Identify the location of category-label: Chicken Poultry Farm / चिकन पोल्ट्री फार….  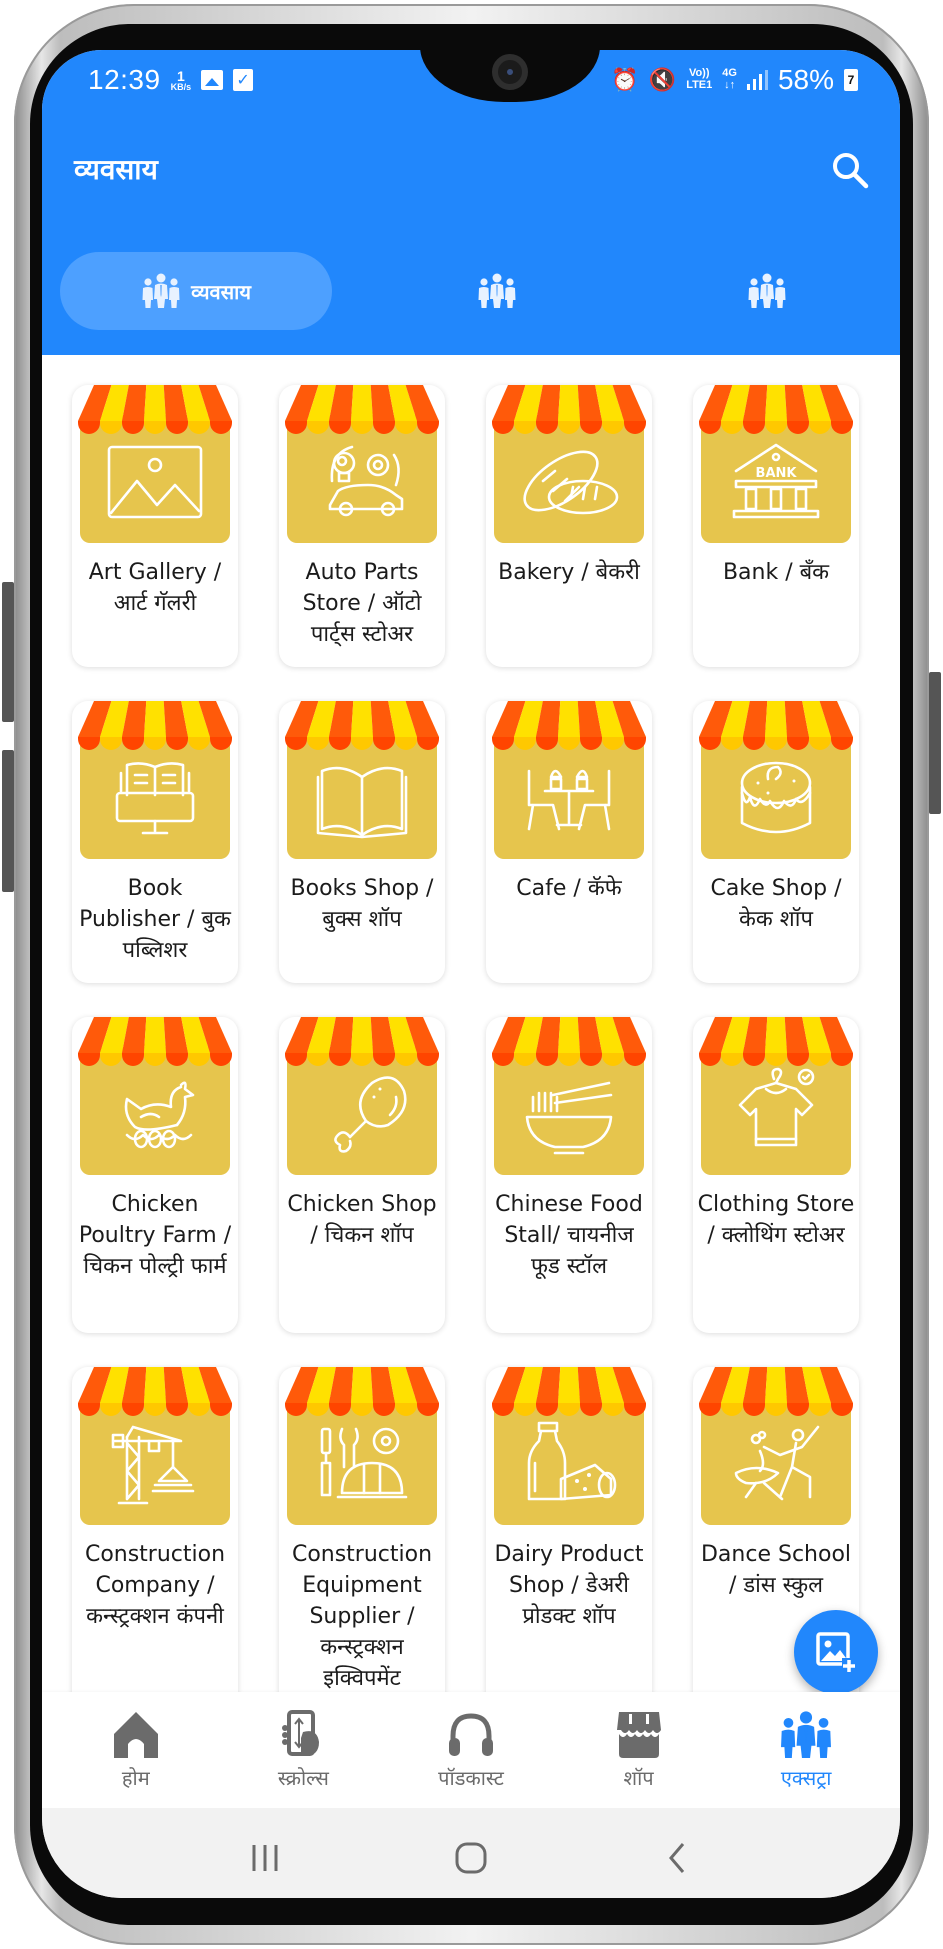
(155, 1235).